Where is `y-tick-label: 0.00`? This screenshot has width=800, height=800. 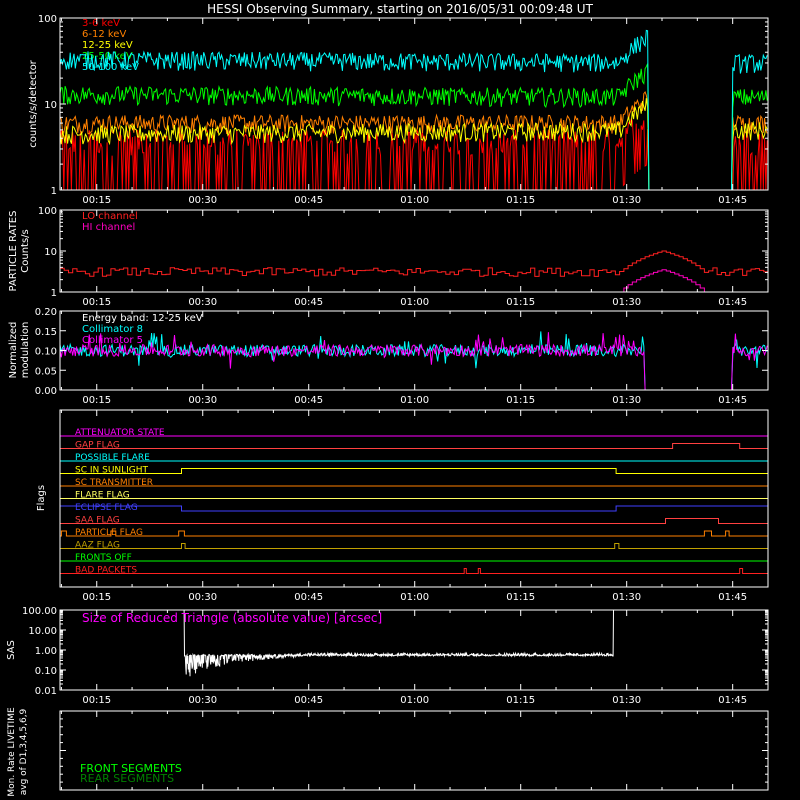 y-tick-label: 0.00 is located at coordinates (46, 391).